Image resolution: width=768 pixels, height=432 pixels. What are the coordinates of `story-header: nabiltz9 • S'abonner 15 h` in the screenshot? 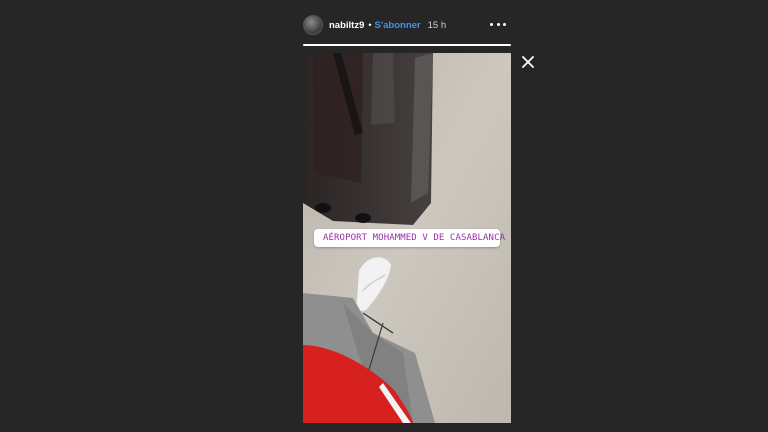 It's located at (408, 25).